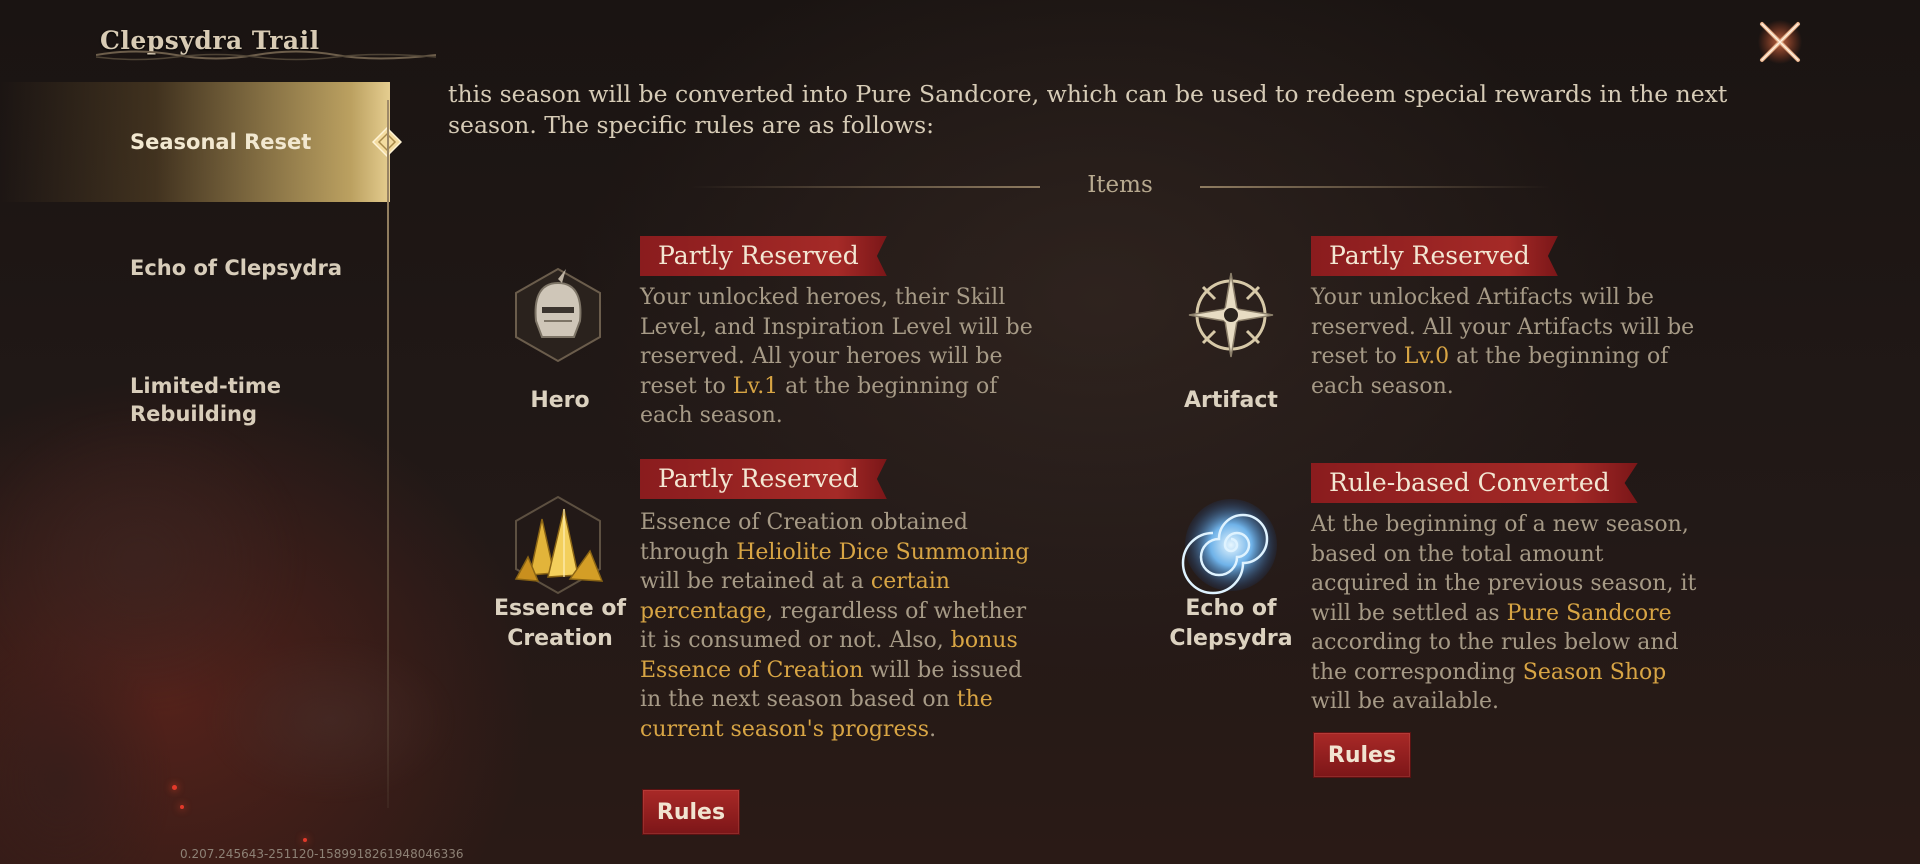  Describe the element at coordinates (206, 400) in the screenshot. I see `sidebar-item-label: Limited-time Rebuilding` at that location.